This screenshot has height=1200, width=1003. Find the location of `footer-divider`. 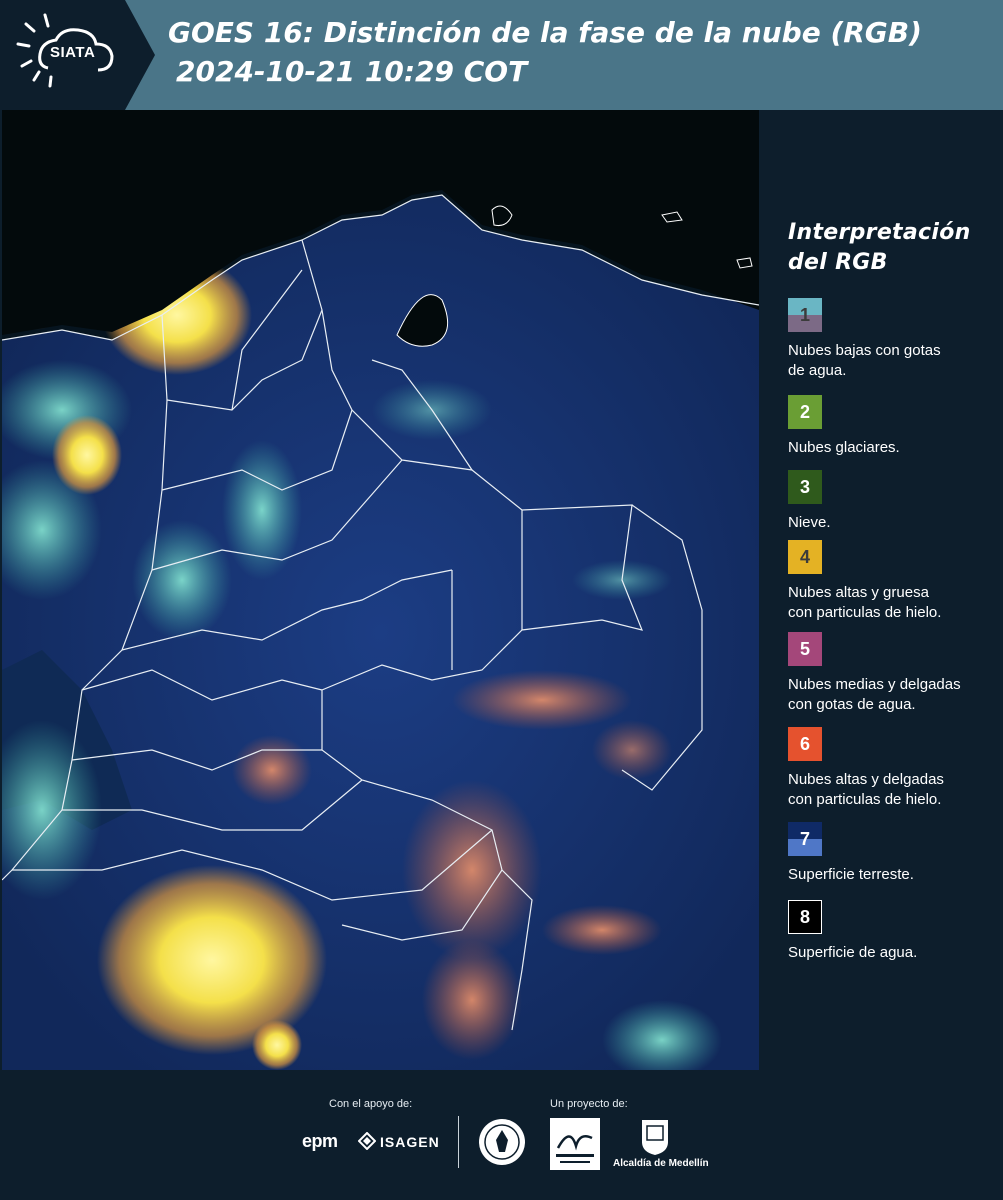

footer-divider is located at coordinates (458, 1142).